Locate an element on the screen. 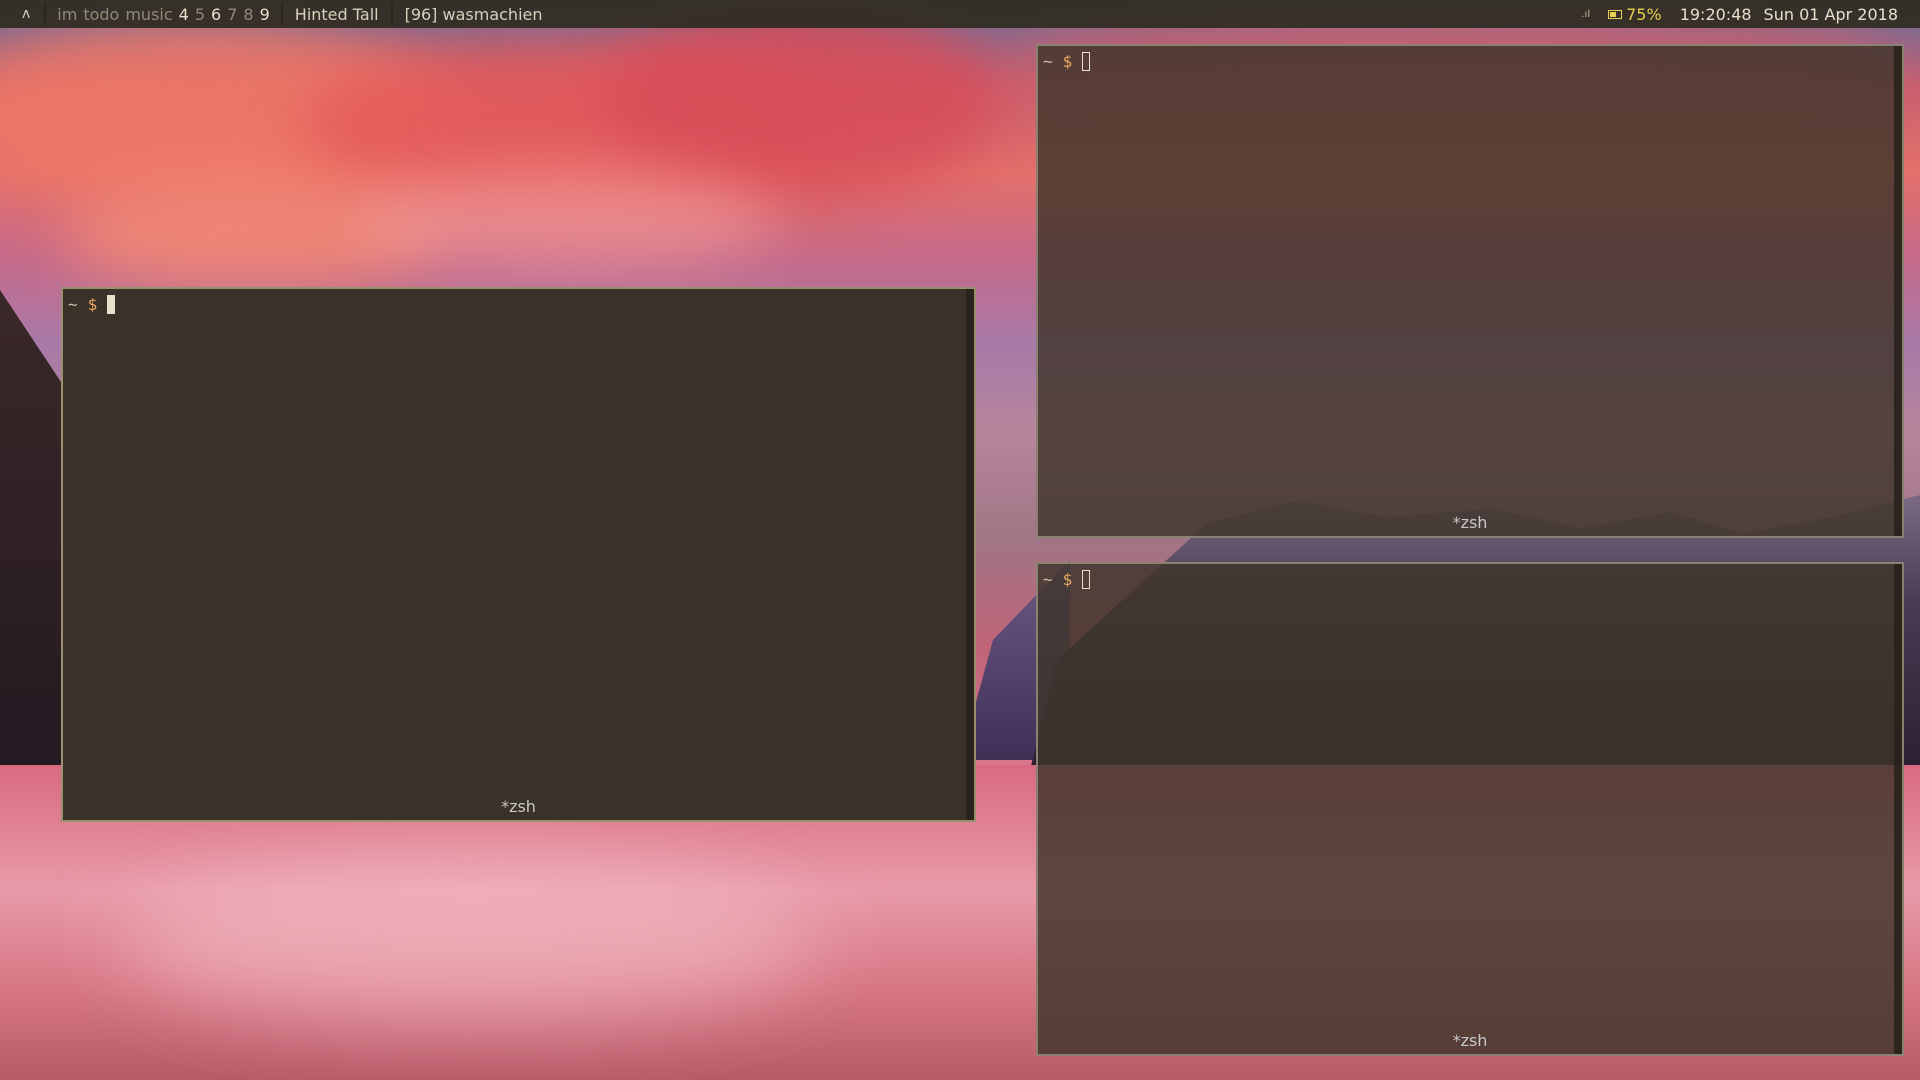 Image resolution: width=1920 pixels, height=1080 pixels. workspace-4: 4 is located at coordinates (184, 14).